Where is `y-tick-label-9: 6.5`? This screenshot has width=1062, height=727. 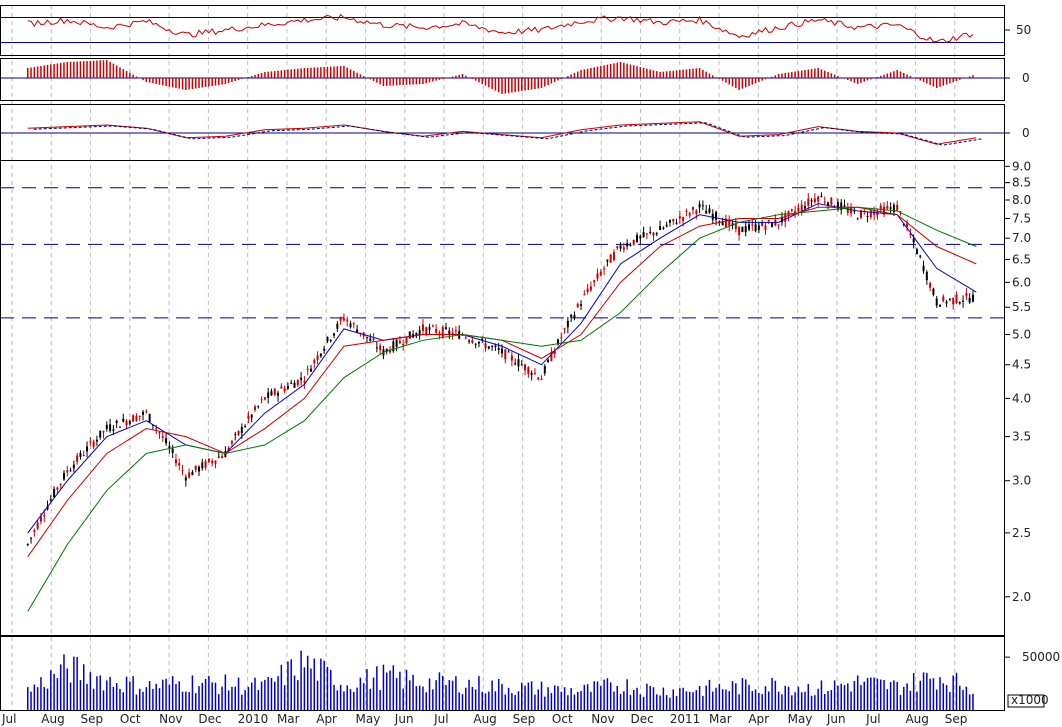 y-tick-label-9: 6.5 is located at coordinates (1021, 259).